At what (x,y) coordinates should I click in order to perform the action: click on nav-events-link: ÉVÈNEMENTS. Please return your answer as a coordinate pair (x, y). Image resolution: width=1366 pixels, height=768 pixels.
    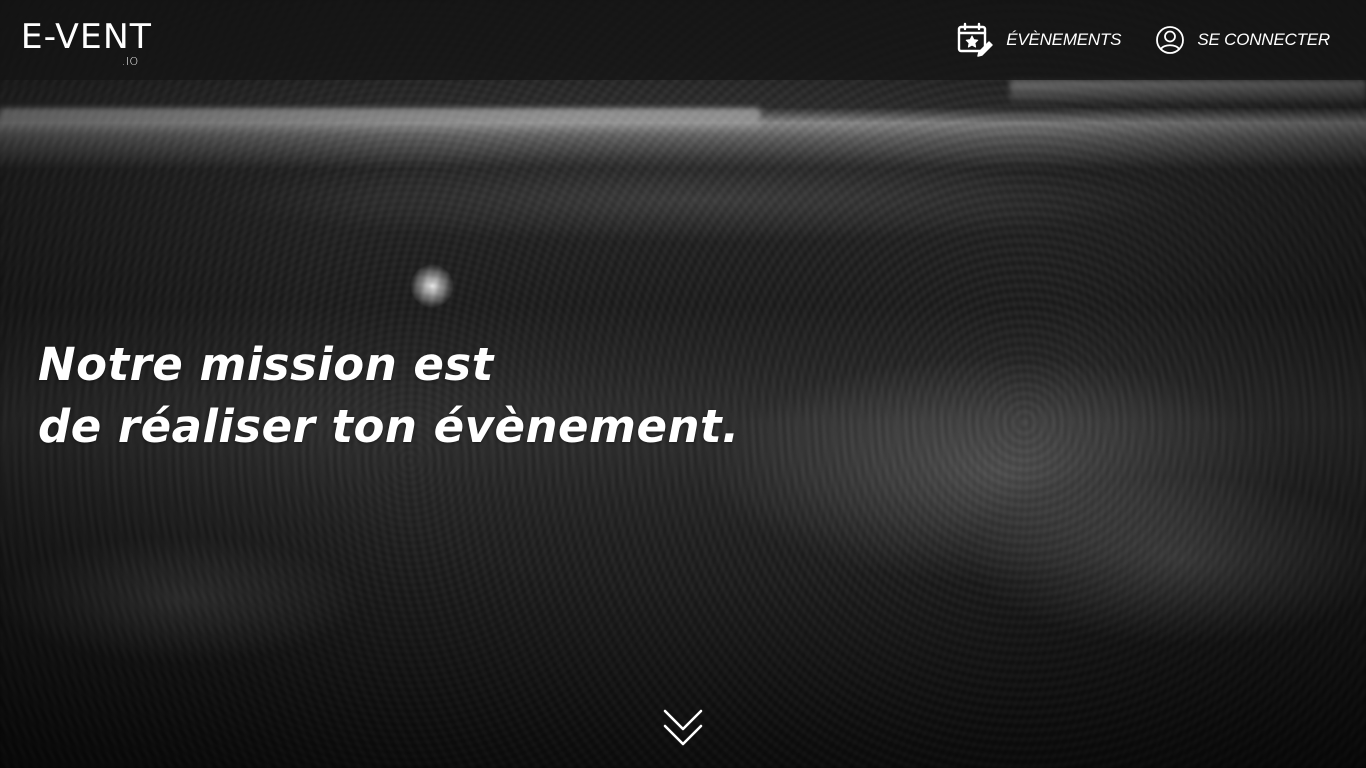
    Looking at the image, I should click on (1039, 40).